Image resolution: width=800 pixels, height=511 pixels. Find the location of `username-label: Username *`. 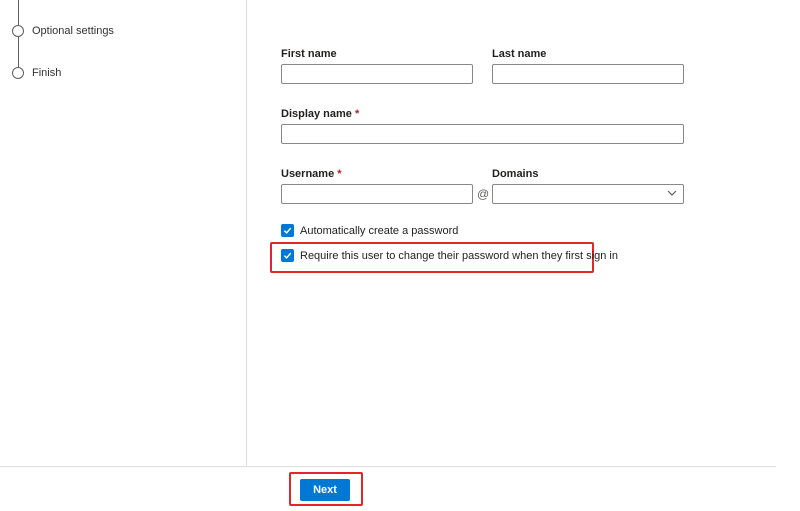

username-label: Username * is located at coordinates (311, 174).